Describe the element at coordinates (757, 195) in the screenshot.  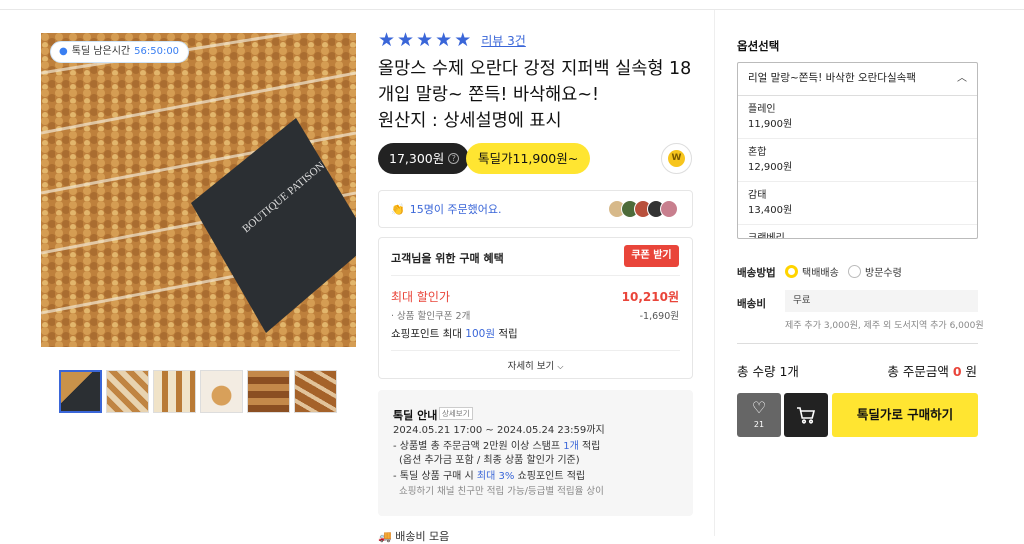
I see `option-name: 감태` at that location.